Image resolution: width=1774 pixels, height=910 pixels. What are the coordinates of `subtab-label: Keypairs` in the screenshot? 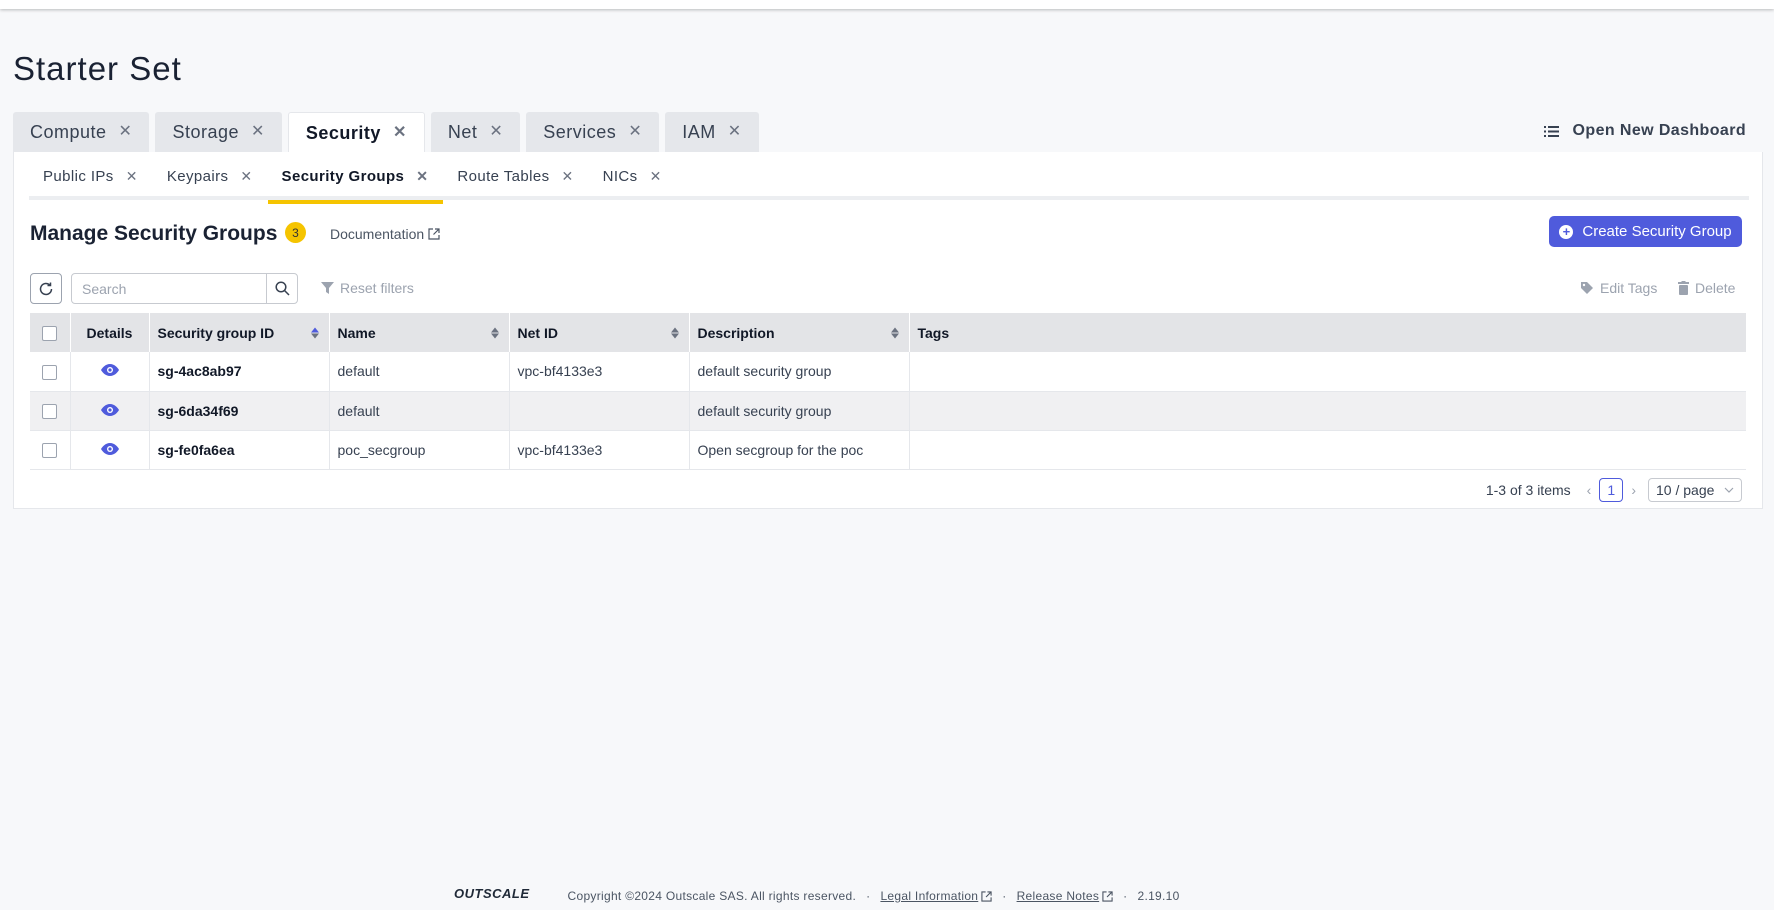 It's located at (197, 176).